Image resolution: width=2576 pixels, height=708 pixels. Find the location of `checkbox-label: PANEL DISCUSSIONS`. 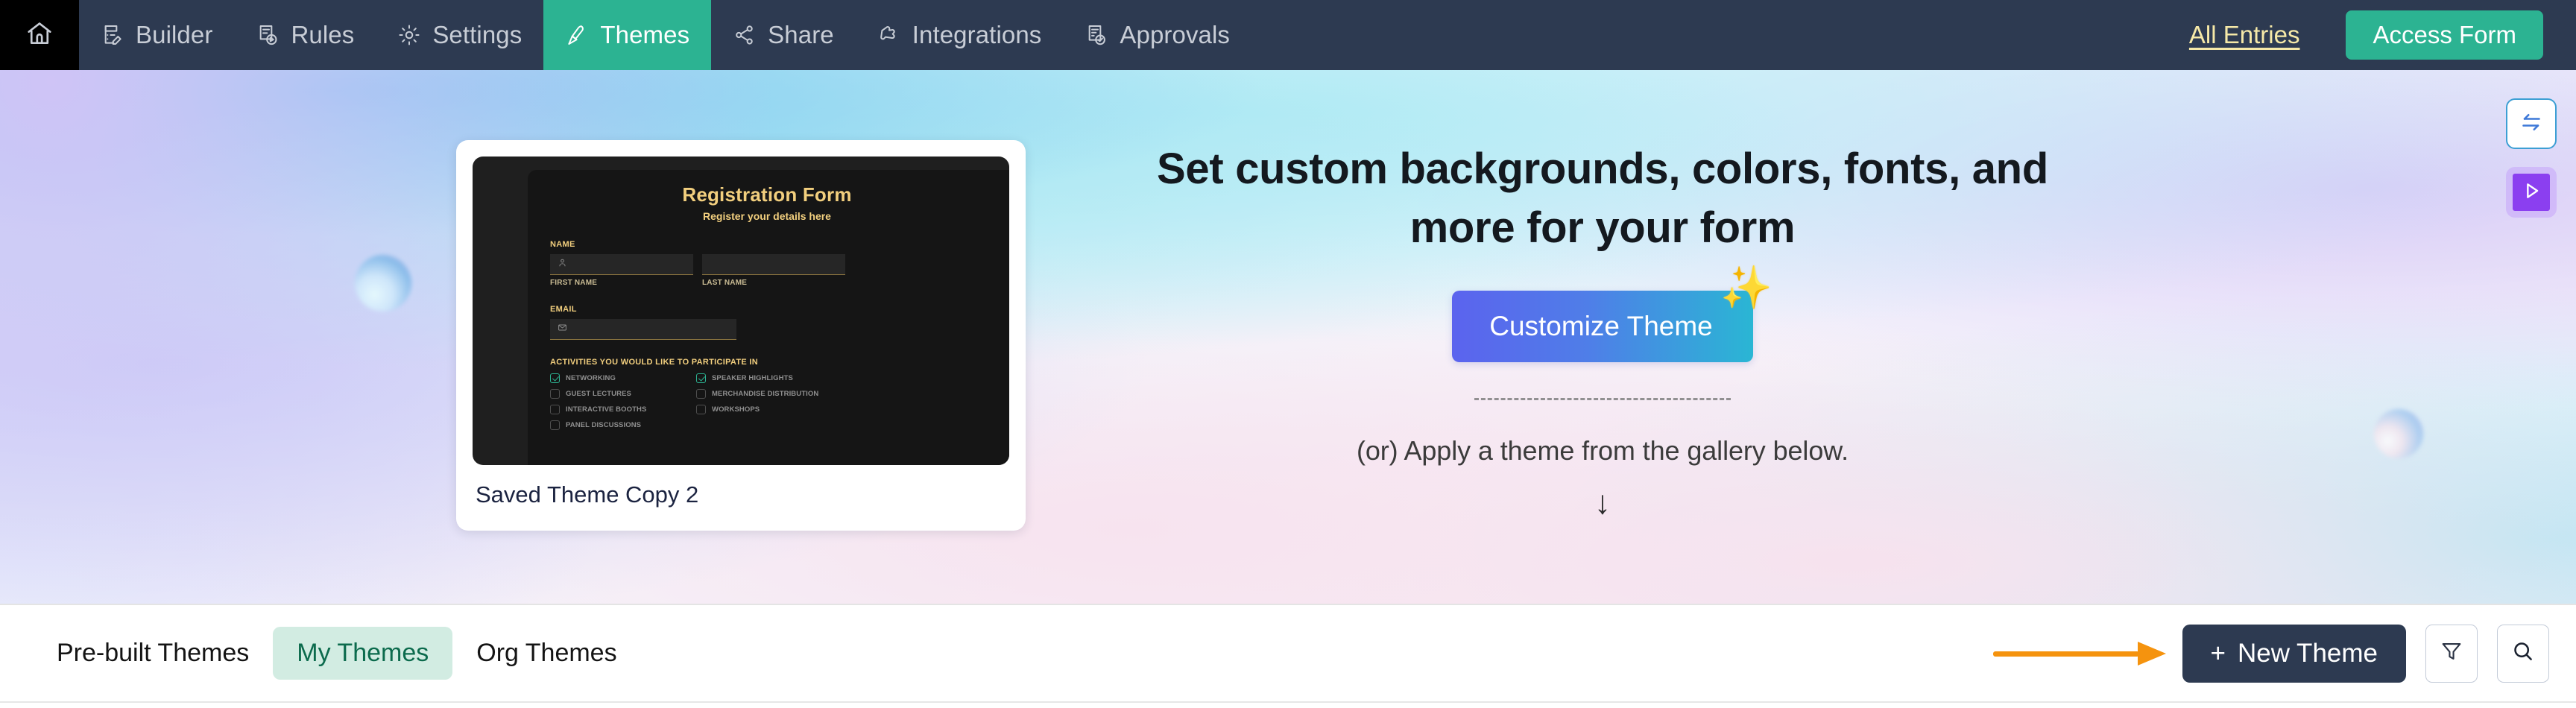

checkbox-label: PANEL DISCUSSIONS is located at coordinates (604, 425).